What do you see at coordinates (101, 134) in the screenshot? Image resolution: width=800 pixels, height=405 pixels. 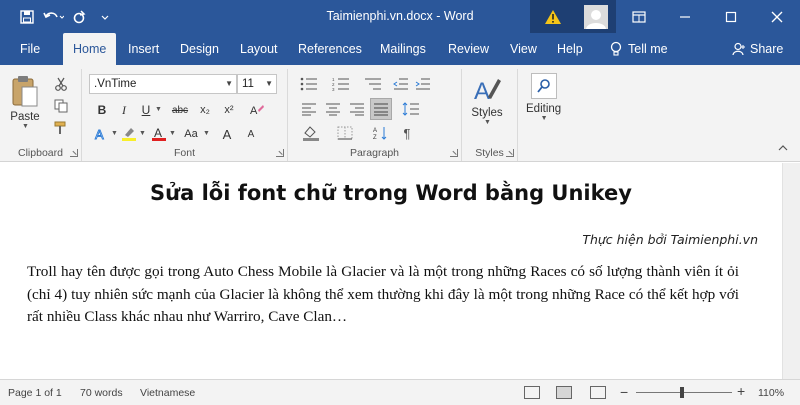 I see `text-effects-icon: A` at bounding box center [101, 134].